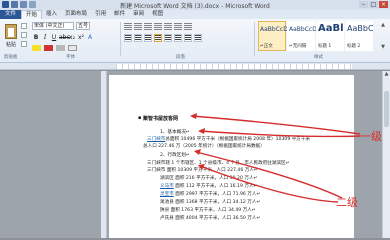 Image resolution: width=390 pixels, height=240 pixels. I want to click on strikethrough-icon: abc, so click(64, 38).